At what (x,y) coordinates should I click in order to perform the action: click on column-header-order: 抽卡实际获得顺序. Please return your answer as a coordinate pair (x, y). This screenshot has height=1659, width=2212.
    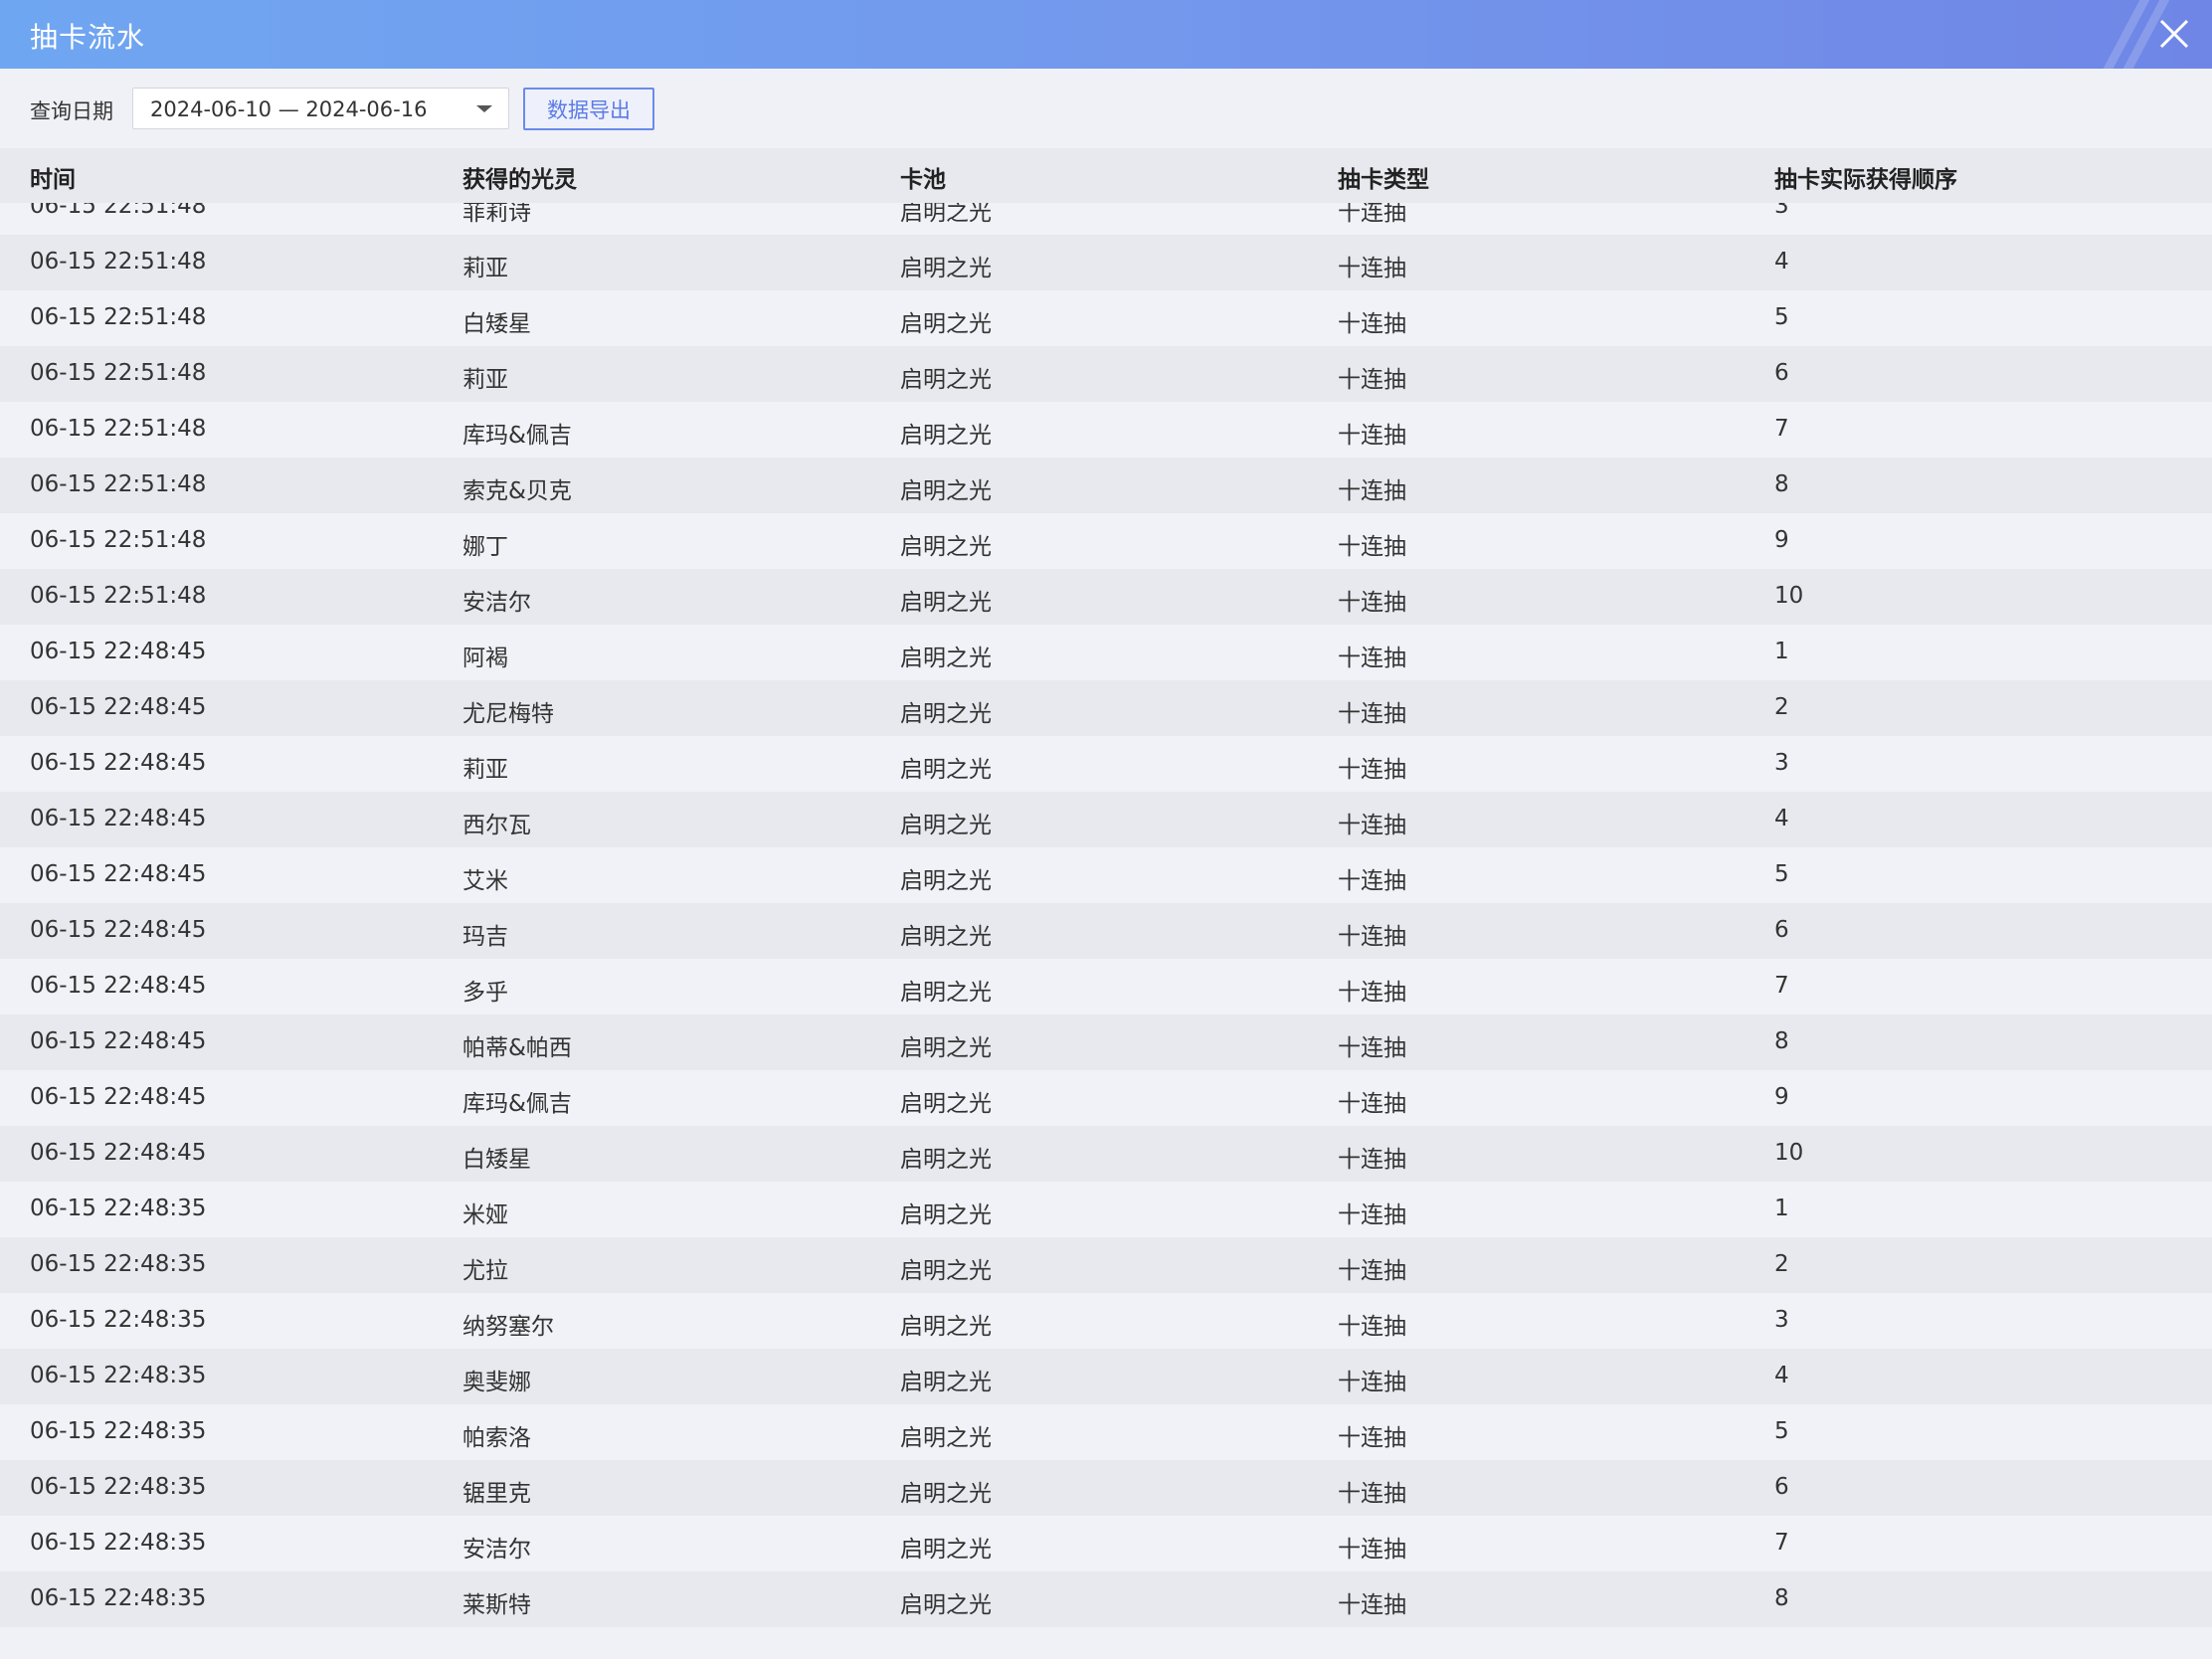
    Looking at the image, I should click on (1865, 177).